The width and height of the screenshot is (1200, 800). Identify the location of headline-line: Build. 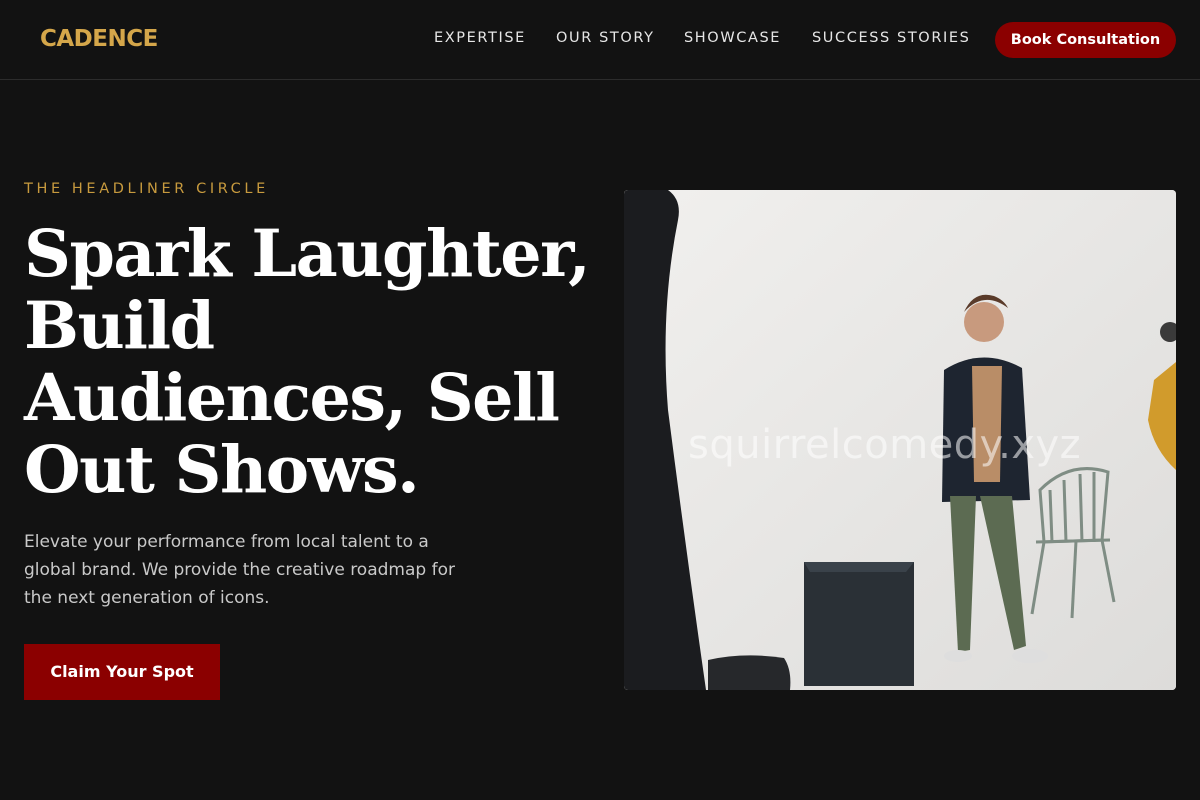
(119, 326).